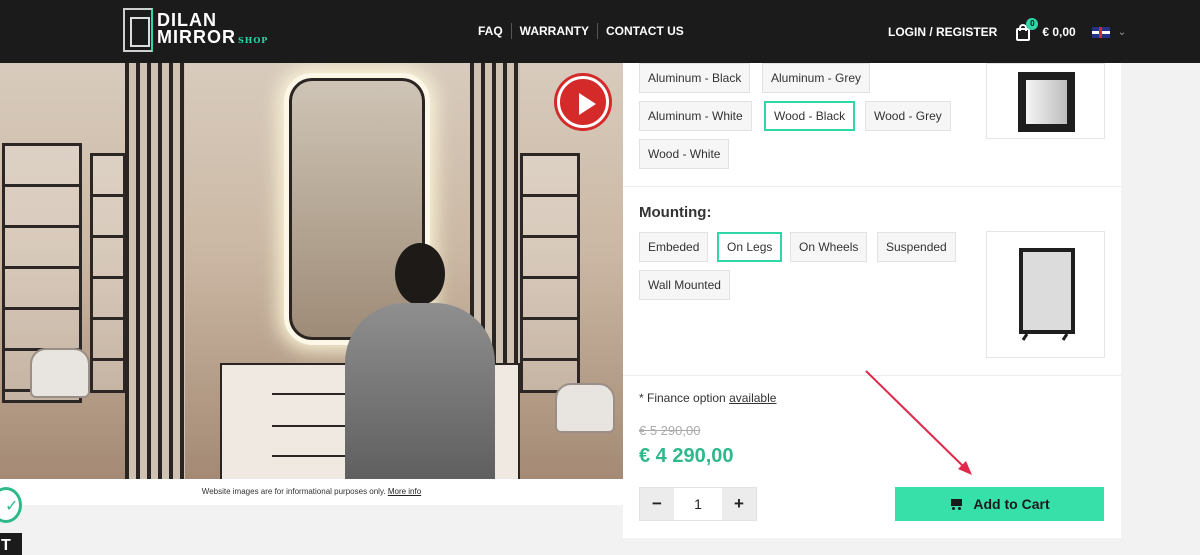 The image size is (1200, 555). I want to click on option-aluminum-black: Aluminum - Black, so click(695, 78).